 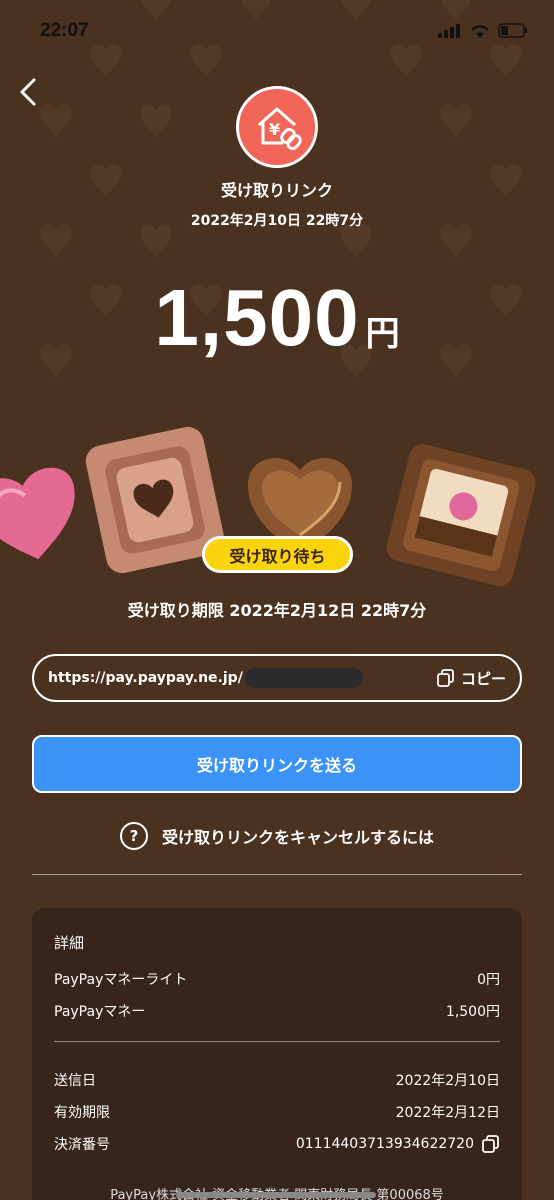 What do you see at coordinates (303, 678) in the screenshot?
I see `redacted-link-segment` at bounding box center [303, 678].